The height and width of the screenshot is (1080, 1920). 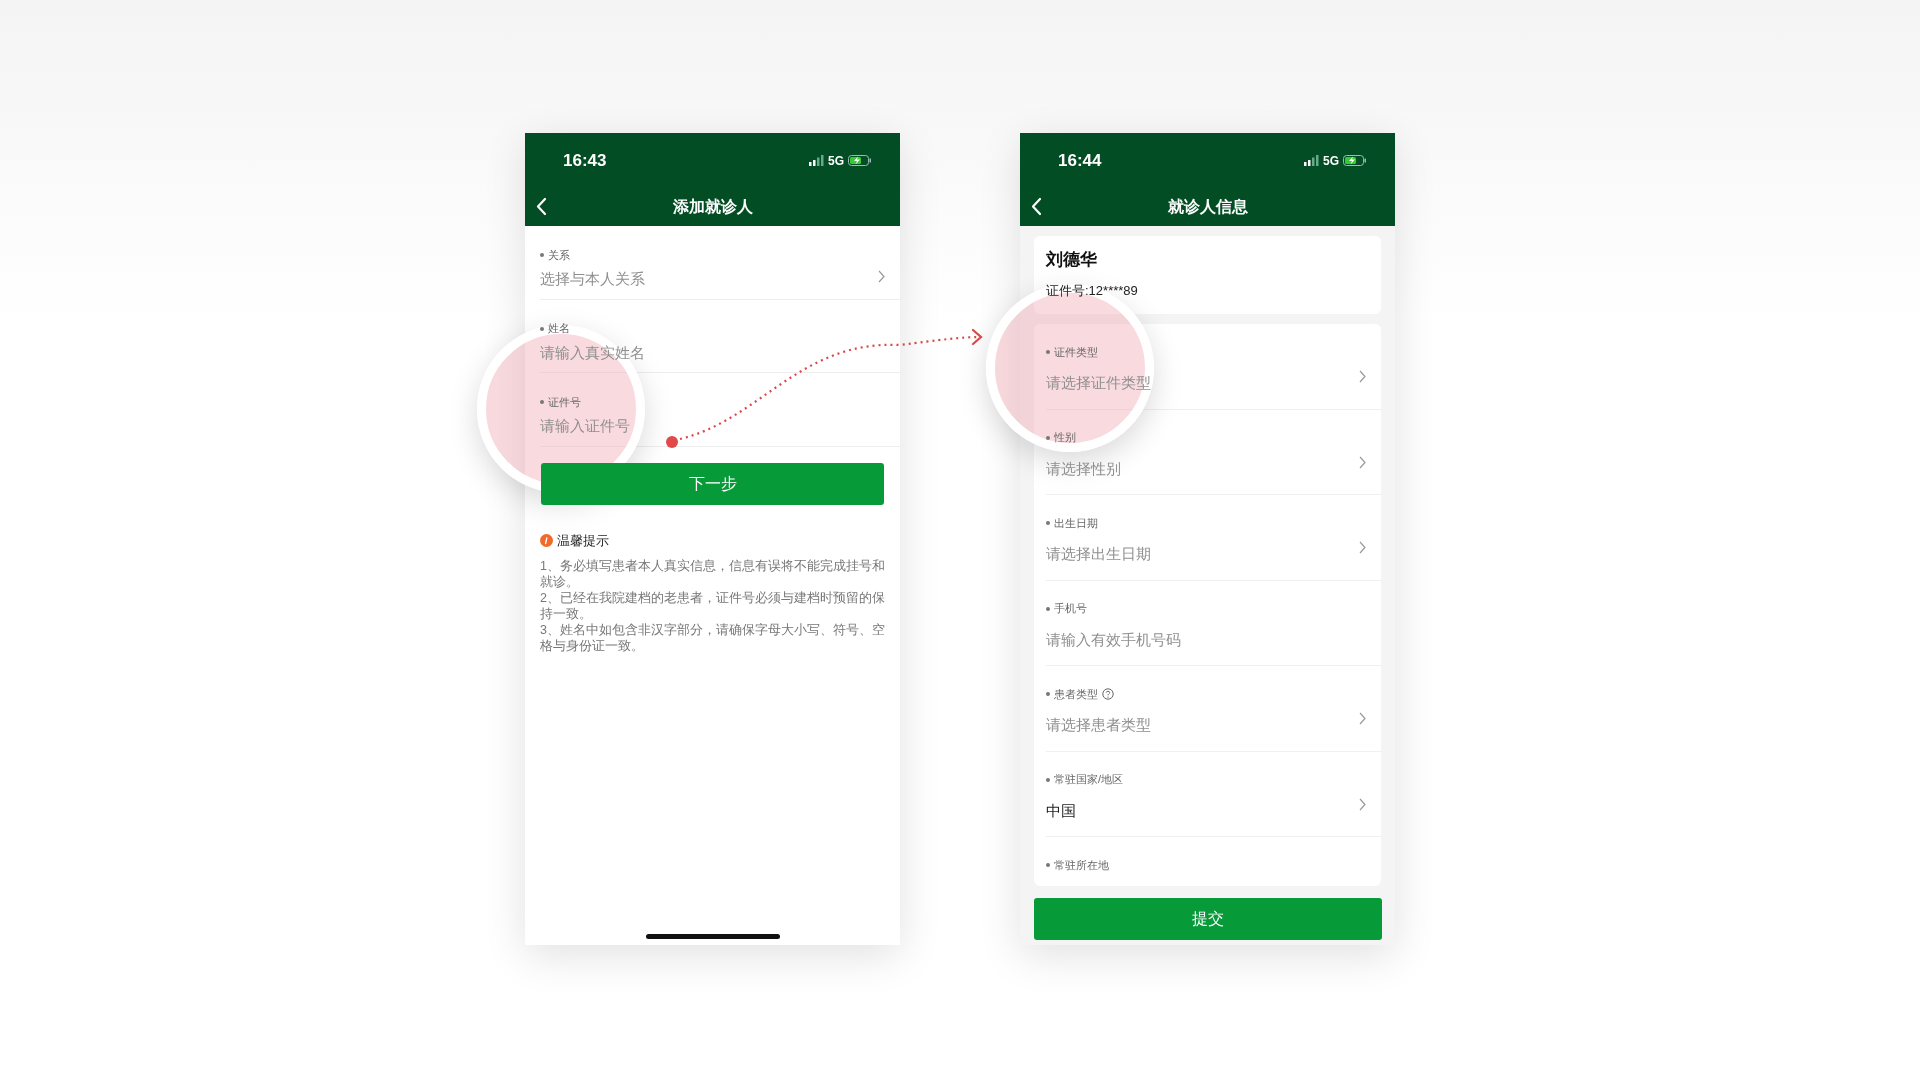 What do you see at coordinates (555, 255) in the screenshot?
I see `field-label: 关系` at bounding box center [555, 255].